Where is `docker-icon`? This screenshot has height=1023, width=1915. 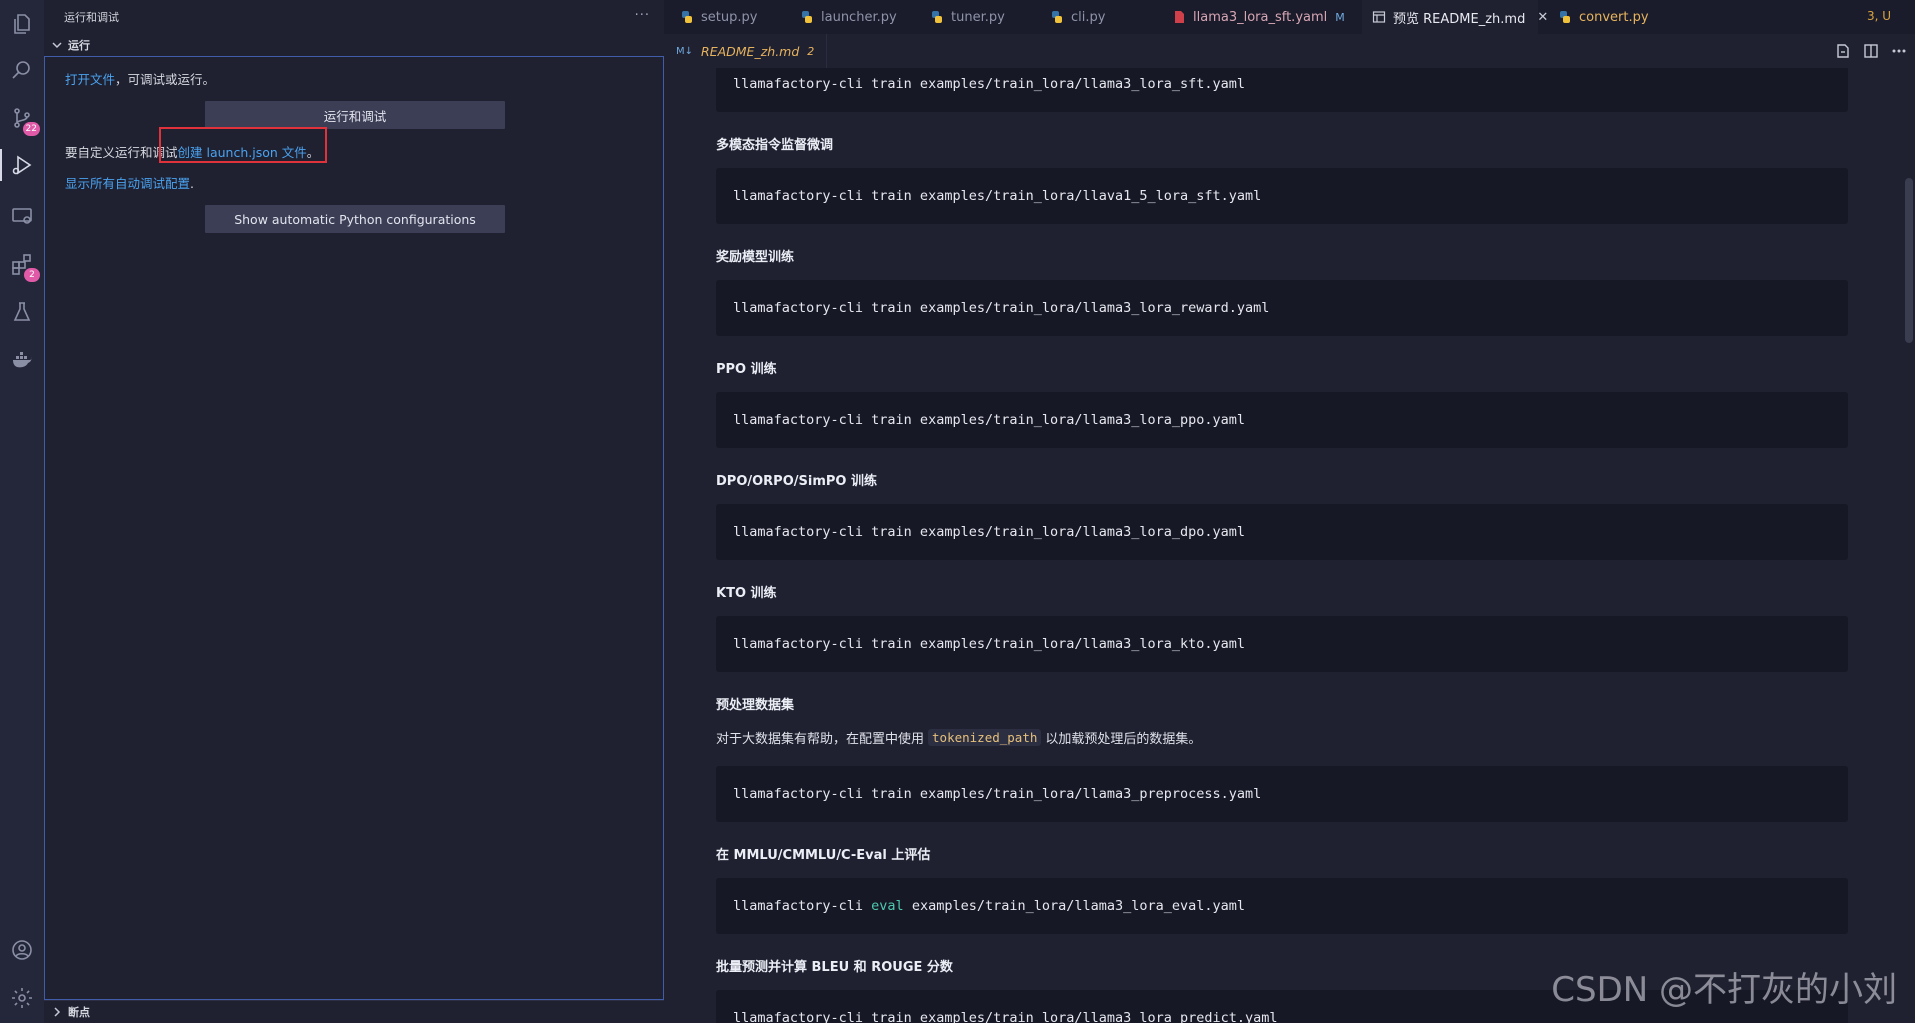 docker-icon is located at coordinates (22, 360).